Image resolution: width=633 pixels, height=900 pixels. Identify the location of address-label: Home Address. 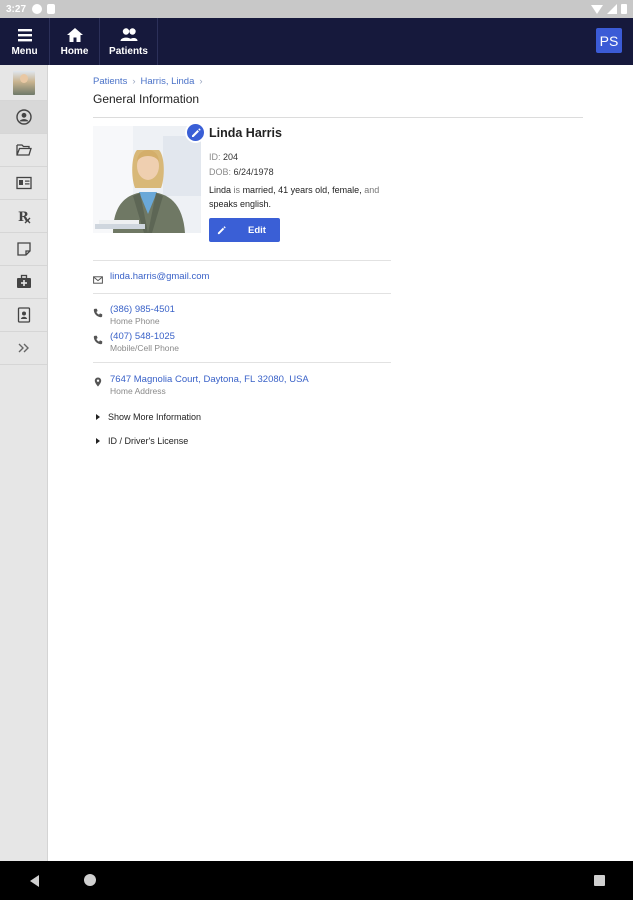
(138, 391).